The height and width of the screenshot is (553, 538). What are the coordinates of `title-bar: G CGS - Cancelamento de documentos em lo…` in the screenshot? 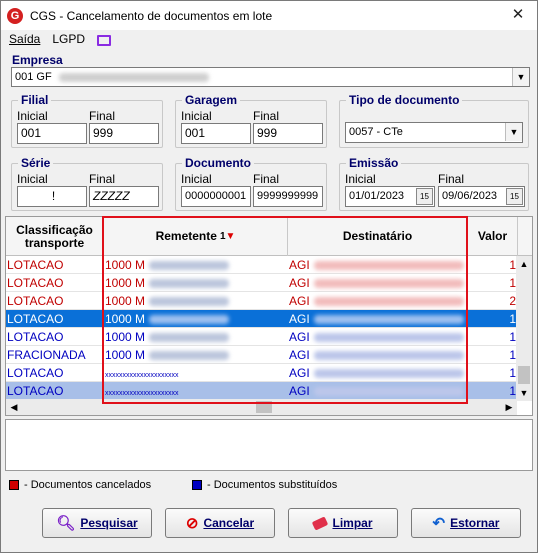 It's located at (269, 15).